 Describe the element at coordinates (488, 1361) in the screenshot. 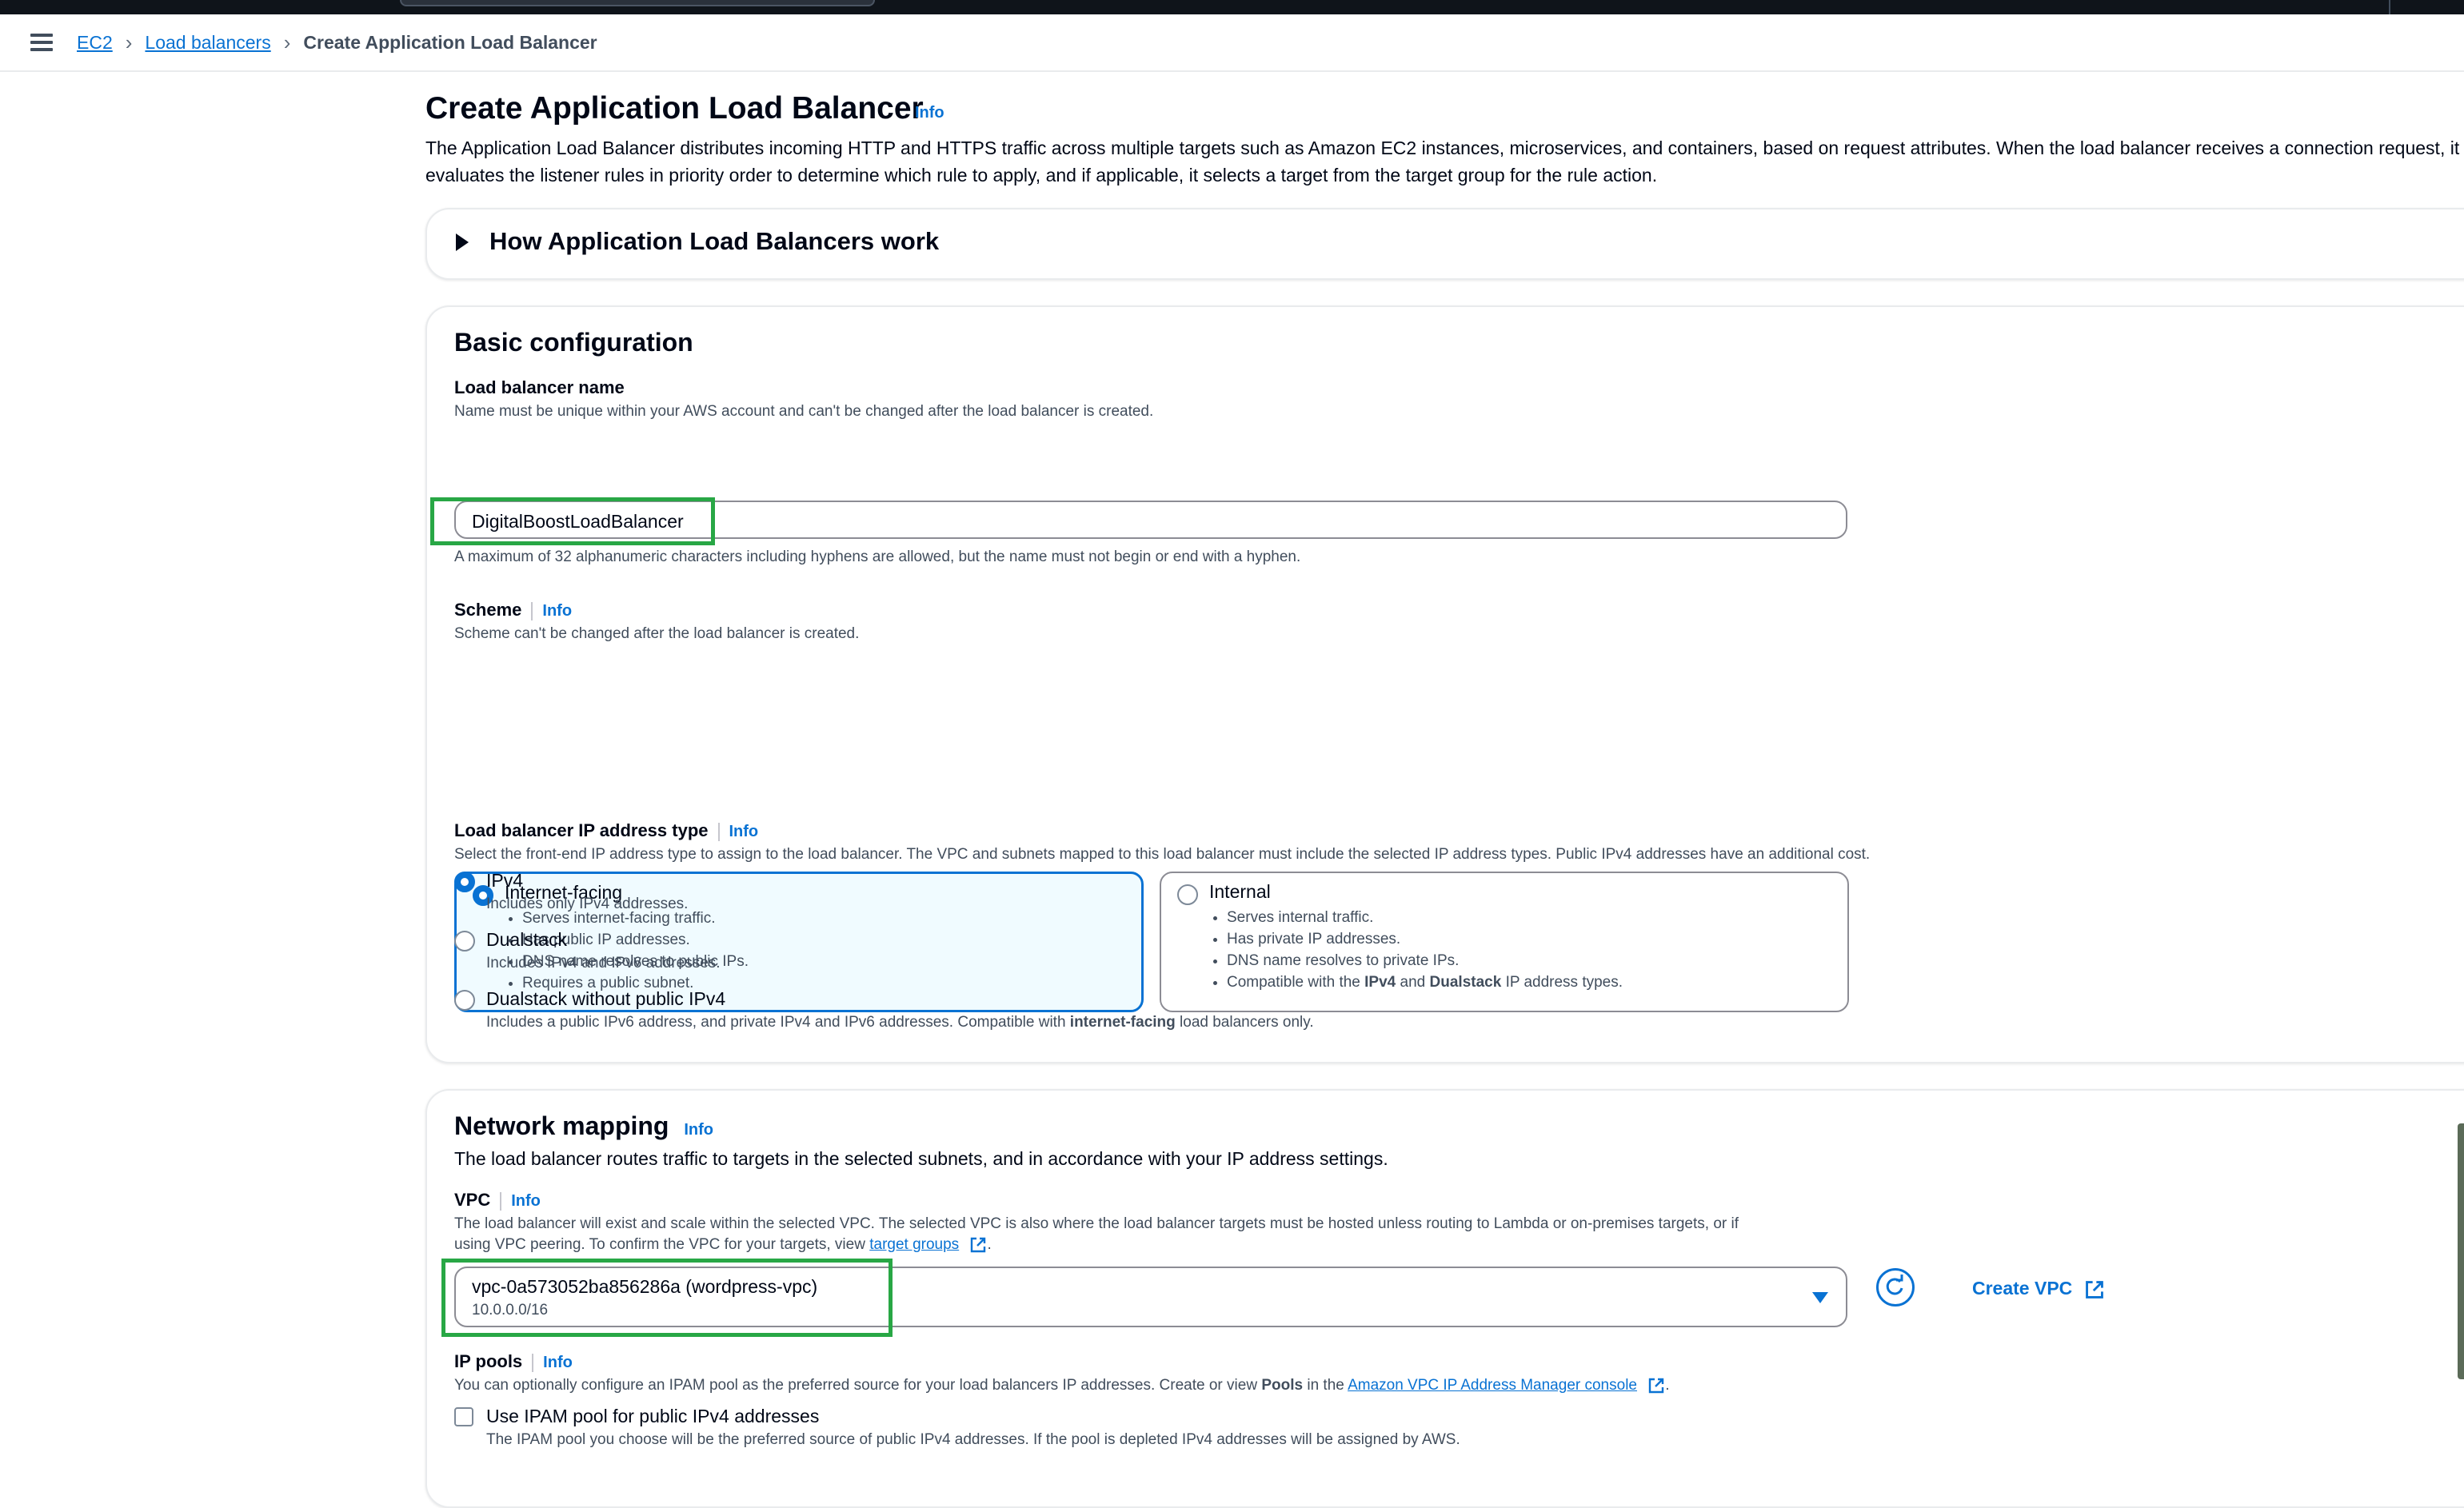

I see `ip-pools-label-text: IP pools` at that location.